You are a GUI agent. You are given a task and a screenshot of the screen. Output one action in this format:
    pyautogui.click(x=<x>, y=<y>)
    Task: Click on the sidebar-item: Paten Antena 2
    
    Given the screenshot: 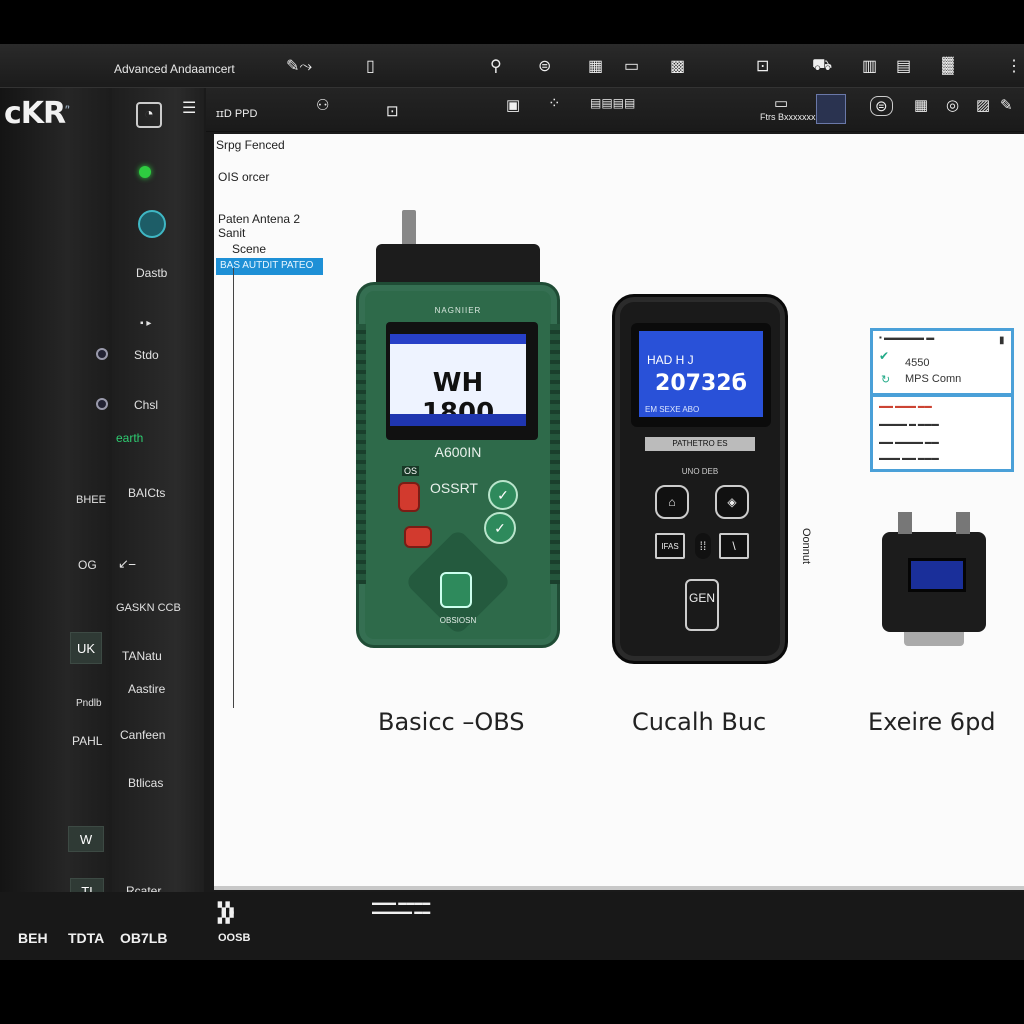 What is the action you would take?
    pyautogui.click(x=259, y=219)
    